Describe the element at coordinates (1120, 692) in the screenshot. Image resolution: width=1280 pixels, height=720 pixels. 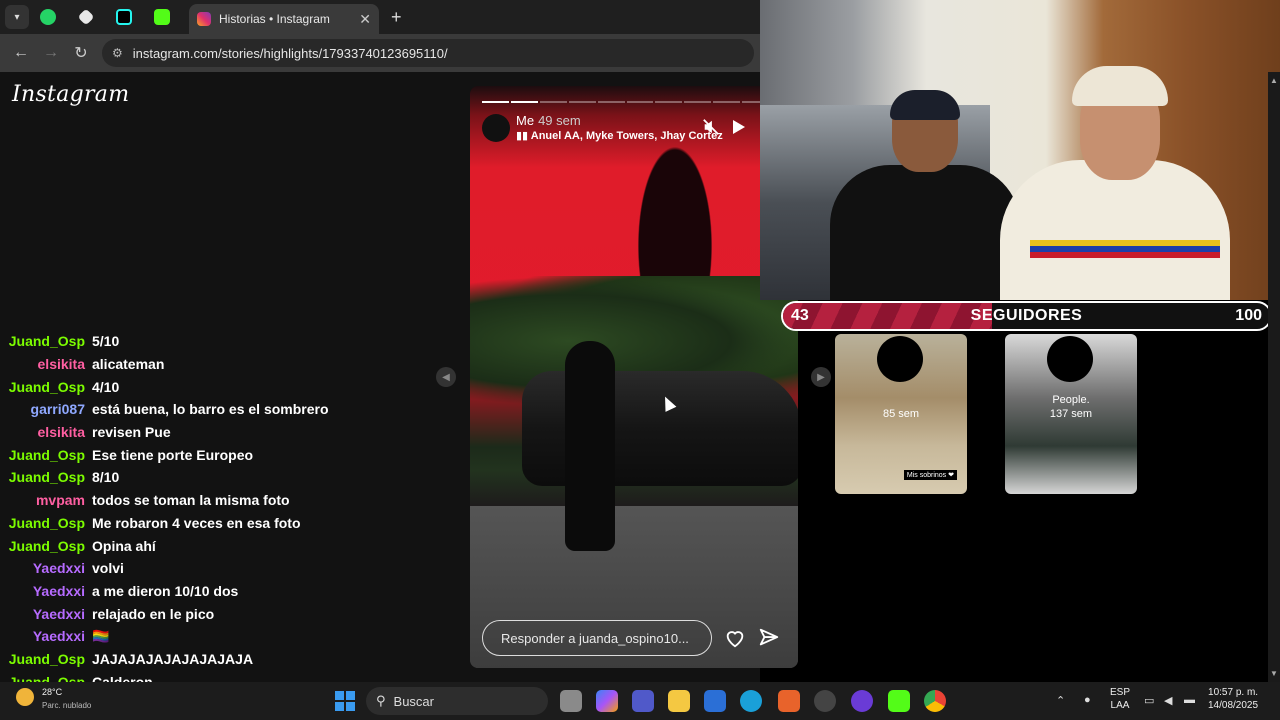
I see `language-code: ESP` at that location.